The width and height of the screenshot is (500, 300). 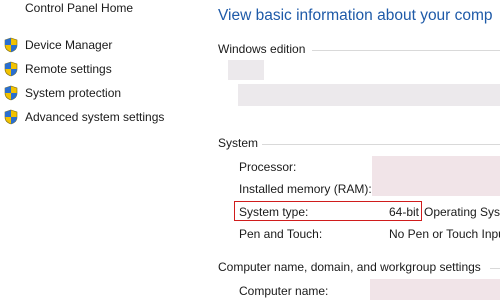 I want to click on sidebar-item-label: Advanced system settings, so click(x=95, y=117).